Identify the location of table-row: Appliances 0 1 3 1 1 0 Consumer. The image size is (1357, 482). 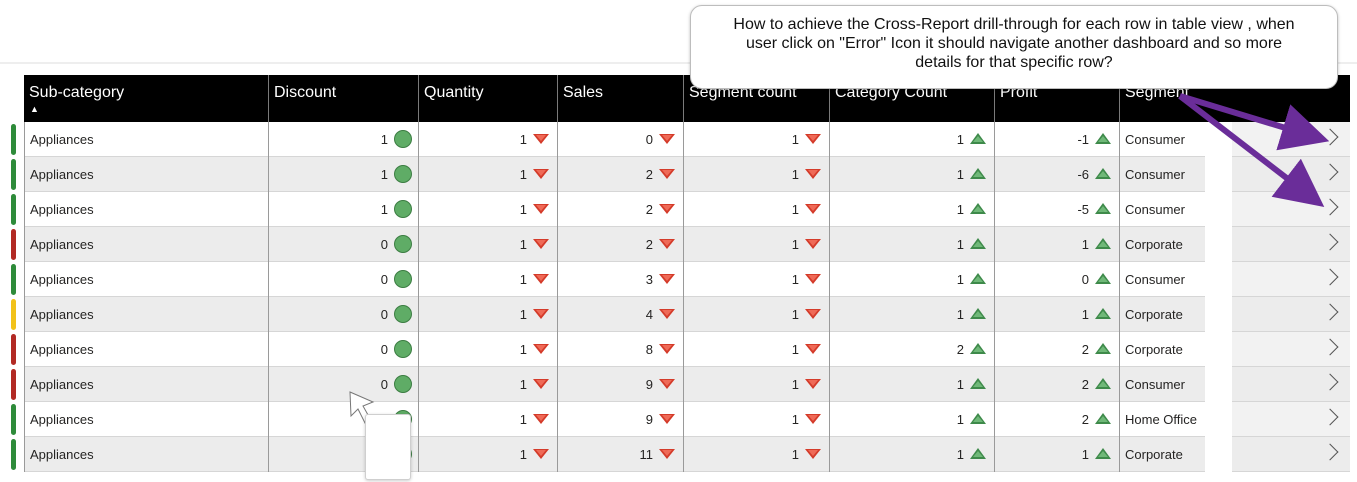
(608, 279).